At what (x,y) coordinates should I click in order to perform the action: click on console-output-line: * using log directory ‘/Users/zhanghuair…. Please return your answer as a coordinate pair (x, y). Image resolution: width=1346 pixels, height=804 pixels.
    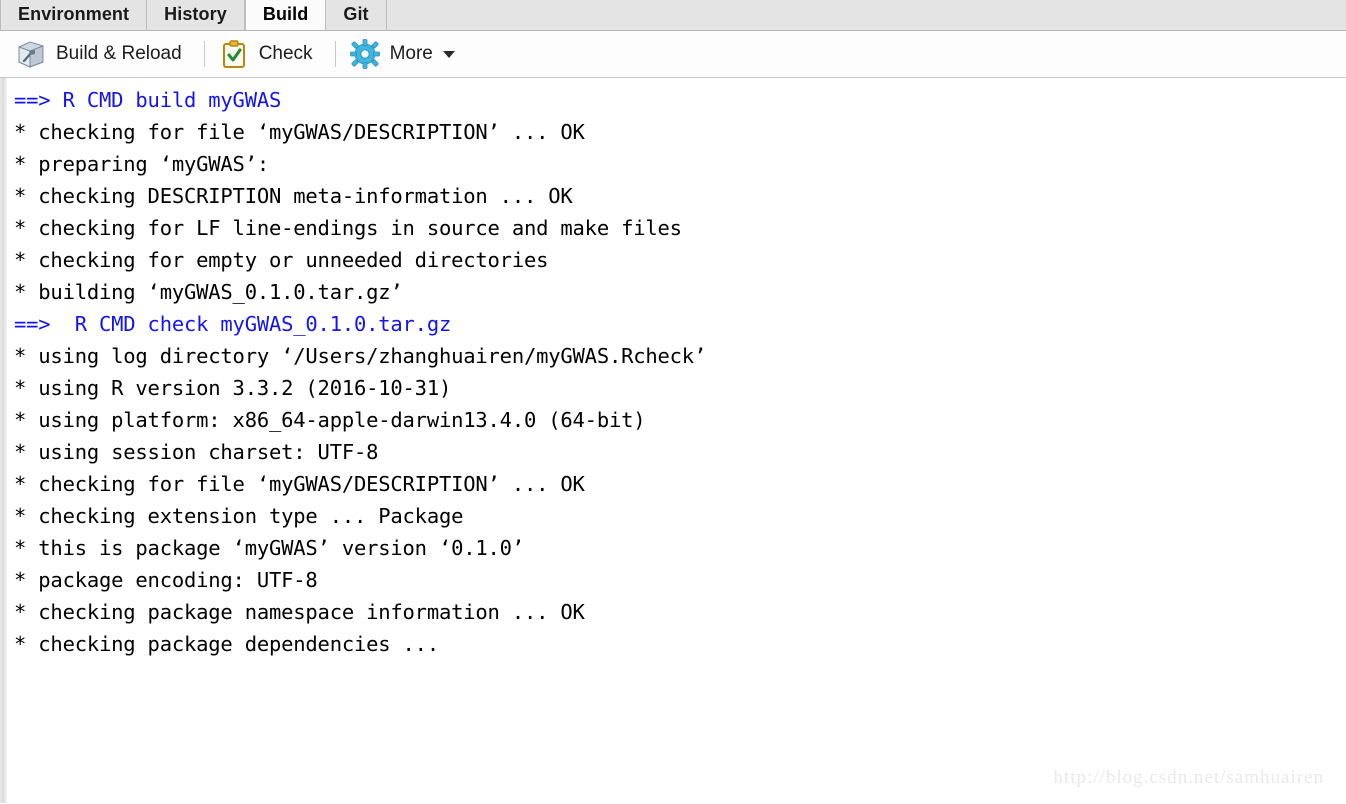
    Looking at the image, I should click on (360, 356).